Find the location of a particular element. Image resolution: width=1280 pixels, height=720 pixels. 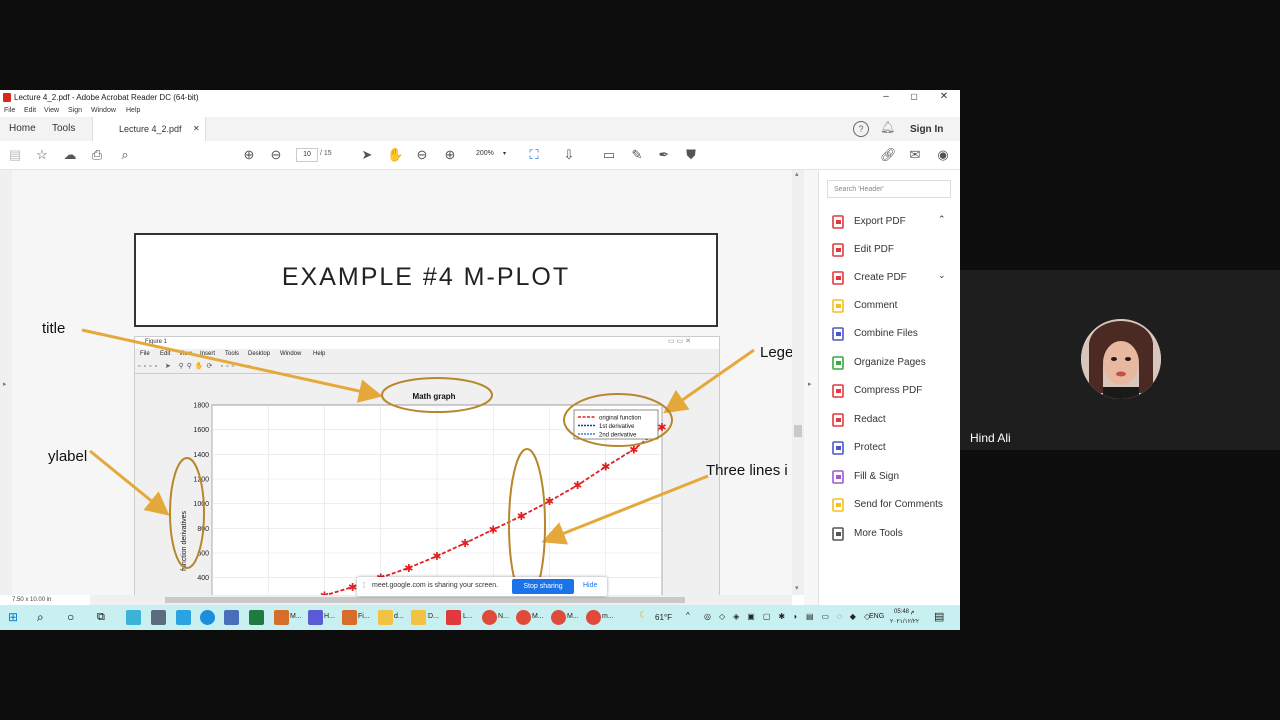

sign-icon: ✒ is located at coordinates (664, 155).